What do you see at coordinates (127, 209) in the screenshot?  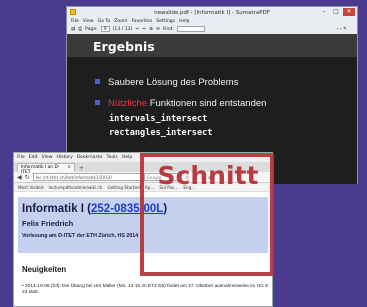 I see `course-code-link: 252-0835-00L` at bounding box center [127, 209].